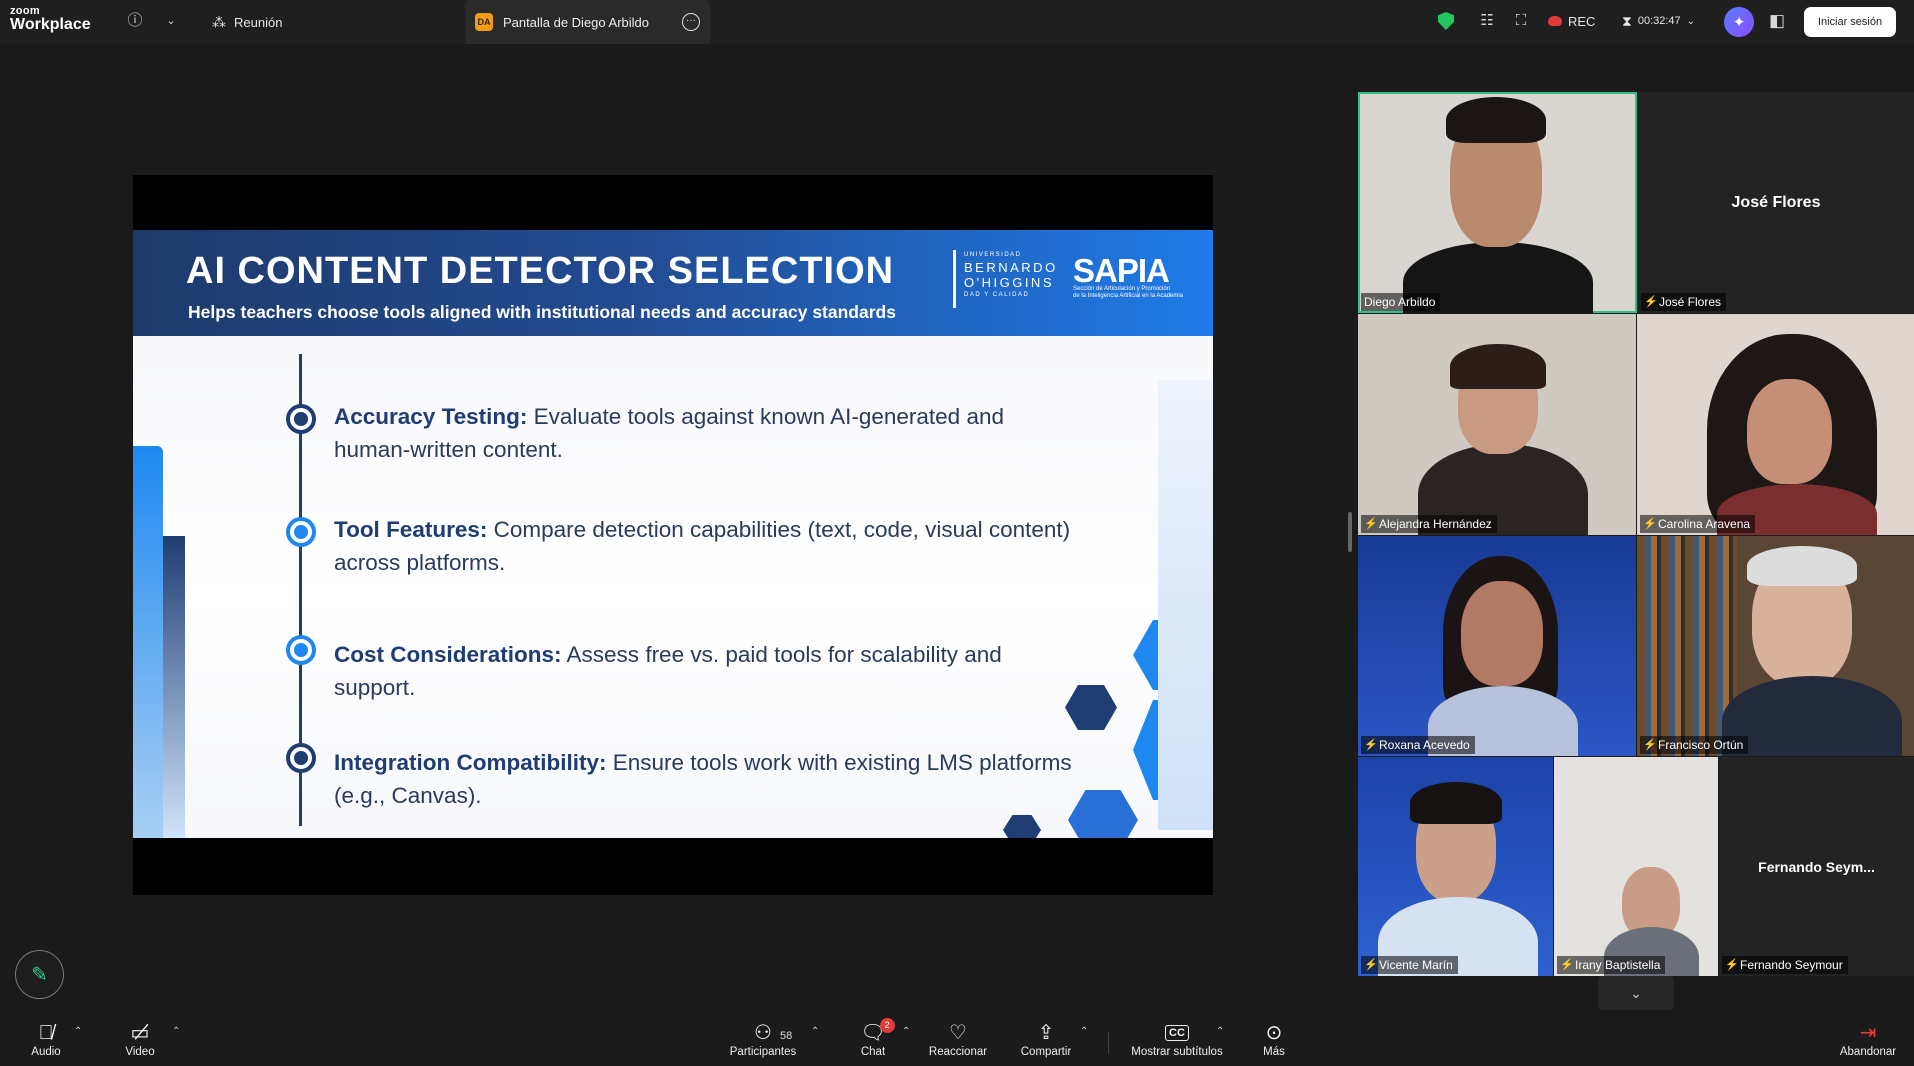  Describe the element at coordinates (301, 419) in the screenshot. I see `timeline-dot` at that location.